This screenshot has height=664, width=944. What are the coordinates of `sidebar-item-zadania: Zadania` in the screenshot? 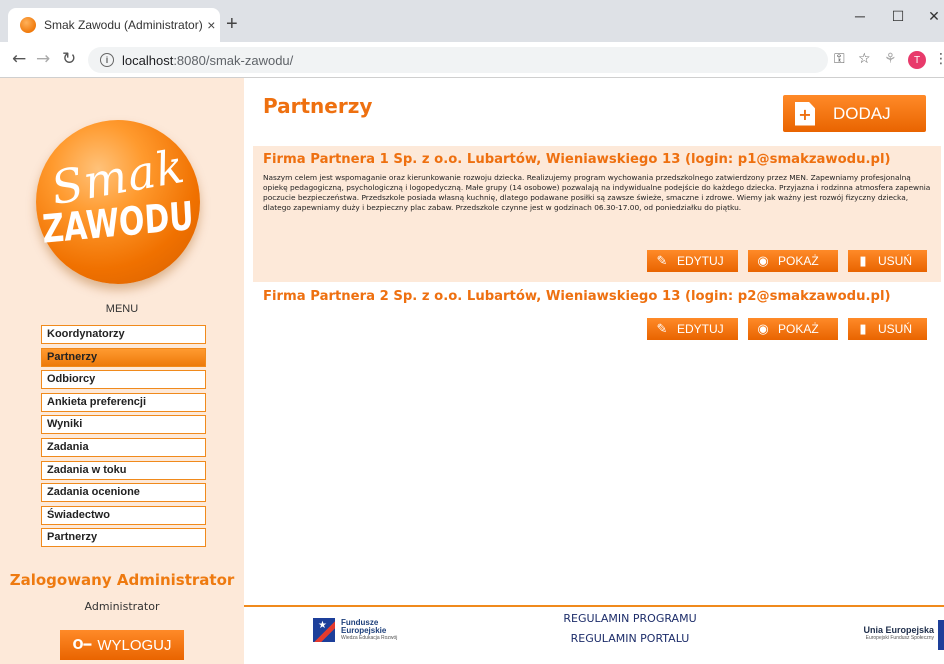 It's located at (123, 447).